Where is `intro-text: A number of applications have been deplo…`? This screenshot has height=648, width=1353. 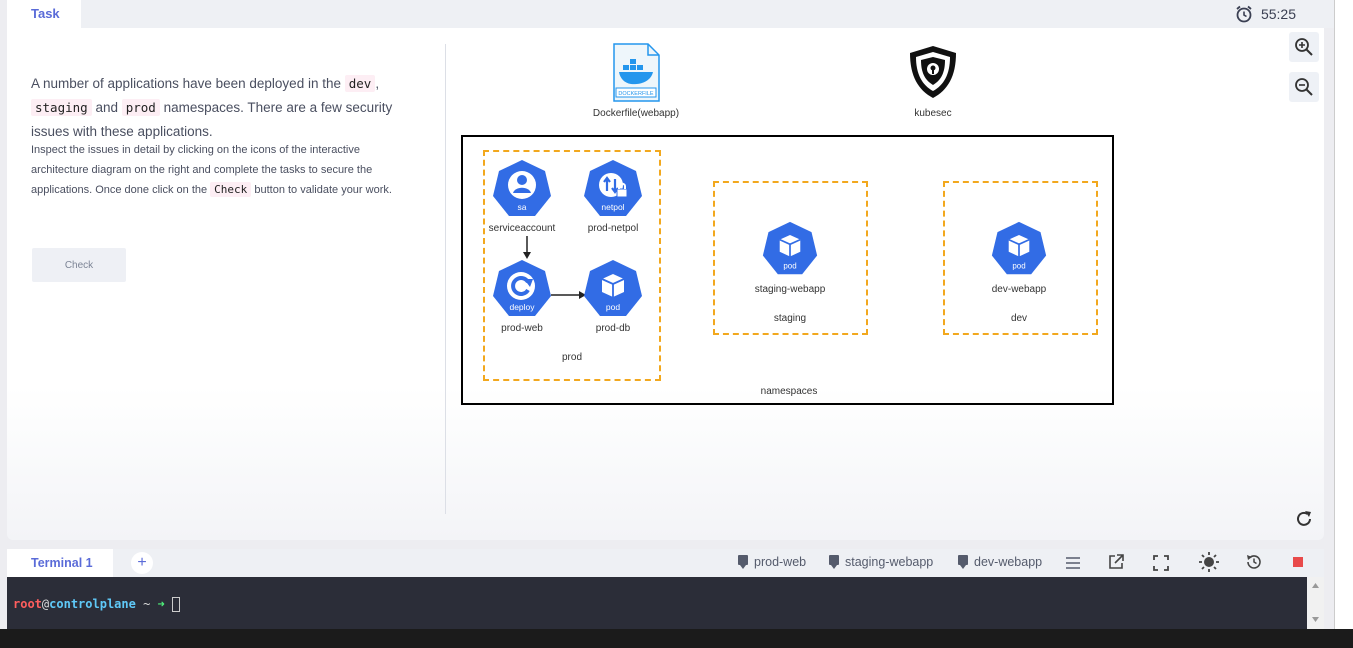 intro-text: A number of applications have been deplo… is located at coordinates (212, 107).